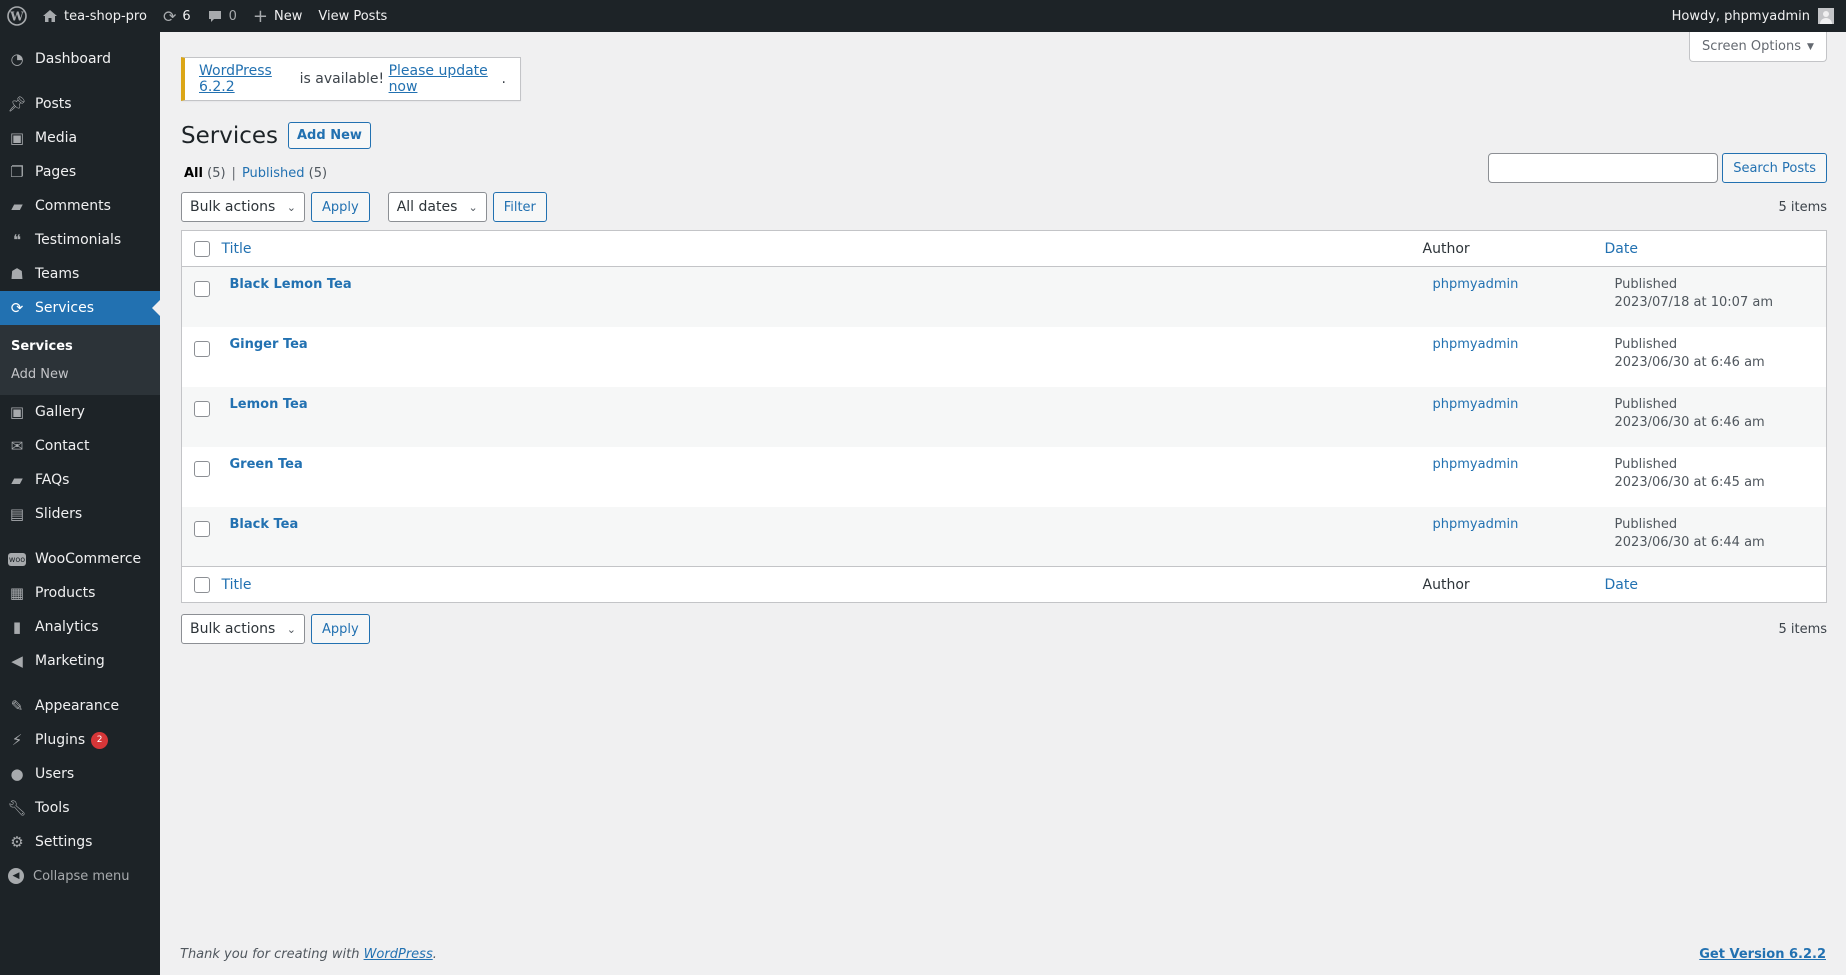 The width and height of the screenshot is (1846, 975). I want to click on user-icon: ●, so click(17, 774).